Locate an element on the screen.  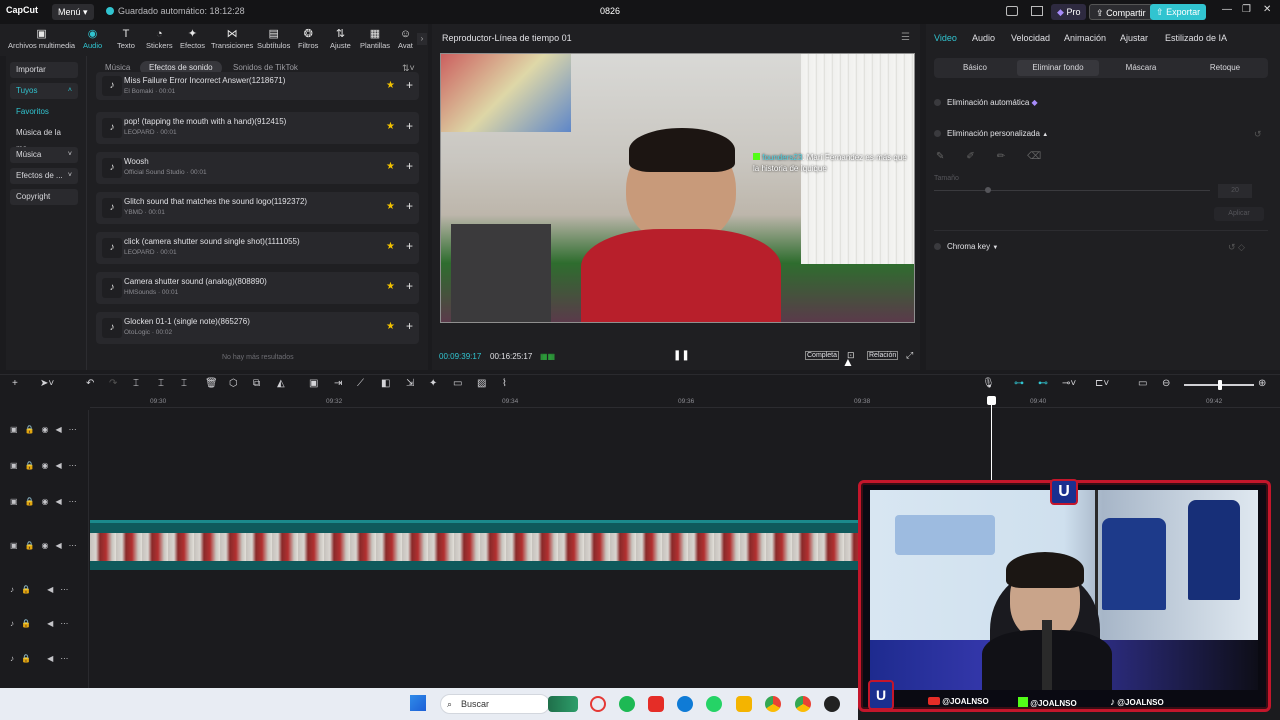
nav-yours: Tuyos ˄ is located at coordinates (44, 91).